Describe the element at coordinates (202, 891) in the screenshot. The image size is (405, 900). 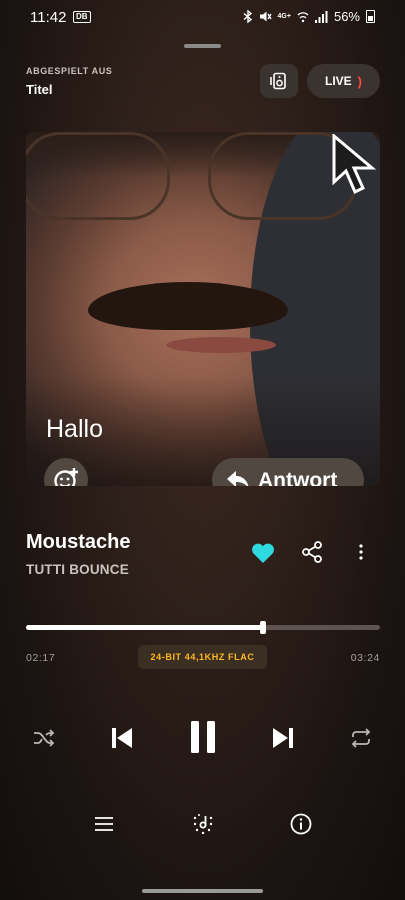
I see `home-indicator` at that location.